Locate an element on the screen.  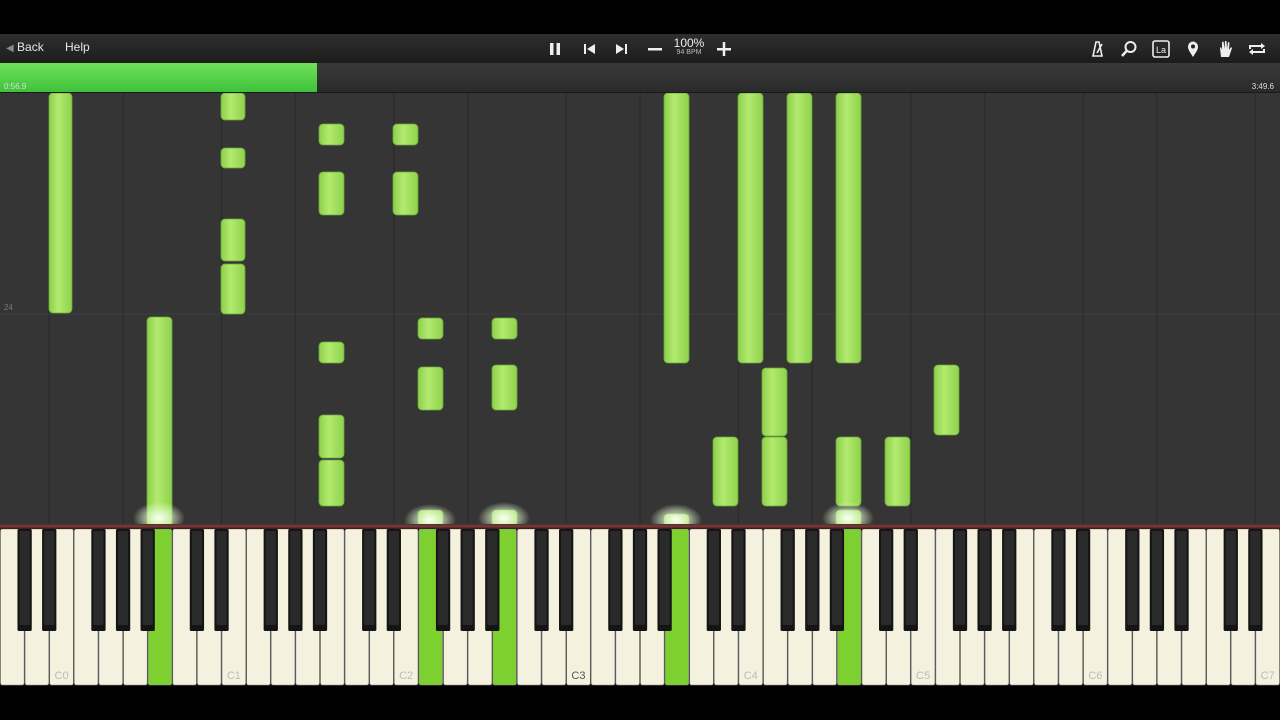
bottom-bar is located at coordinates (640, 703).